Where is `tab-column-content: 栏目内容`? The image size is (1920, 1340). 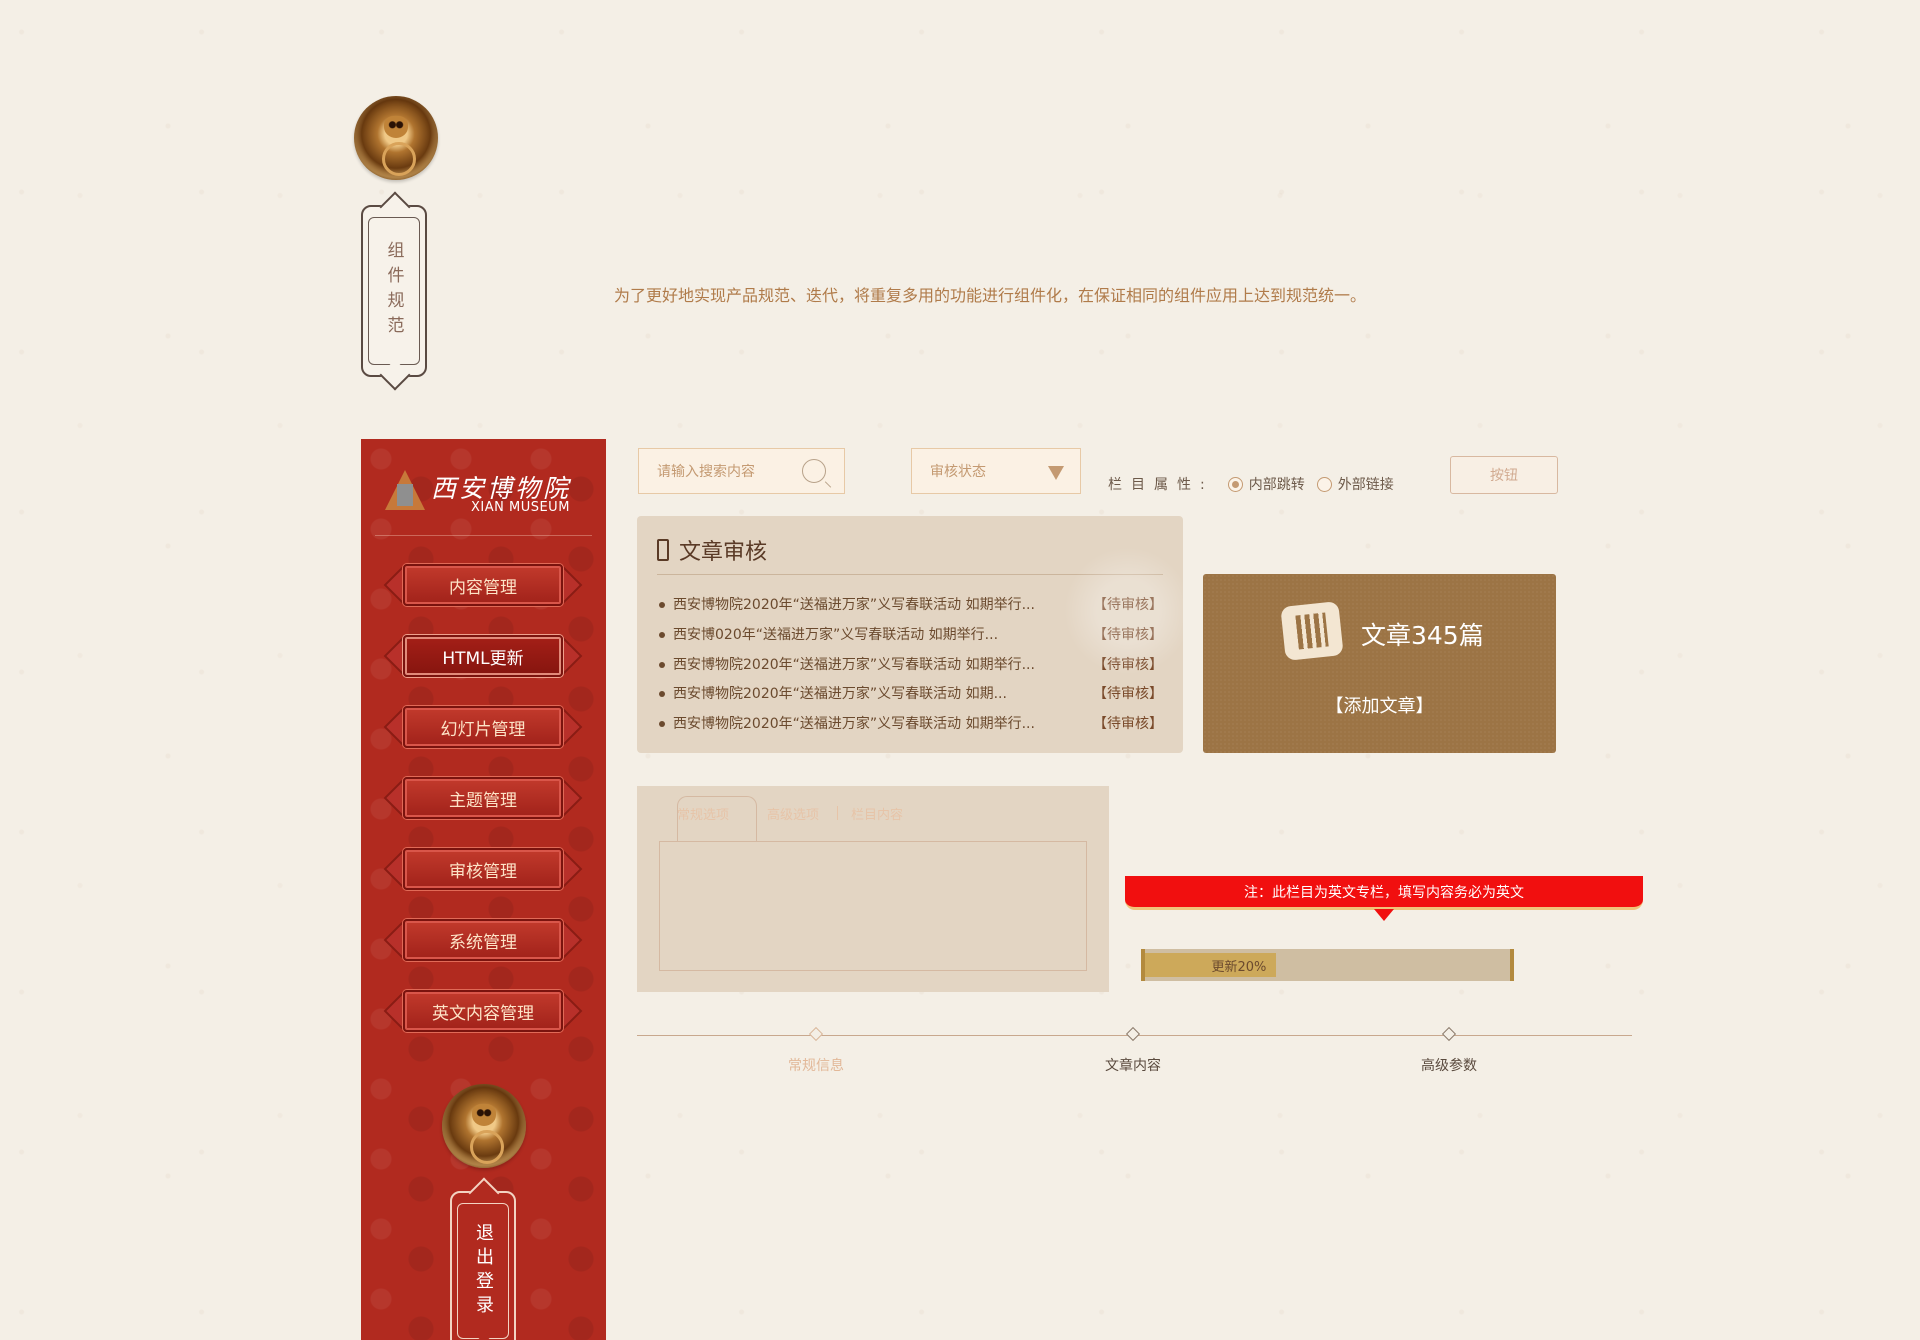
tab-column-content: 栏目内容 is located at coordinates (877, 813).